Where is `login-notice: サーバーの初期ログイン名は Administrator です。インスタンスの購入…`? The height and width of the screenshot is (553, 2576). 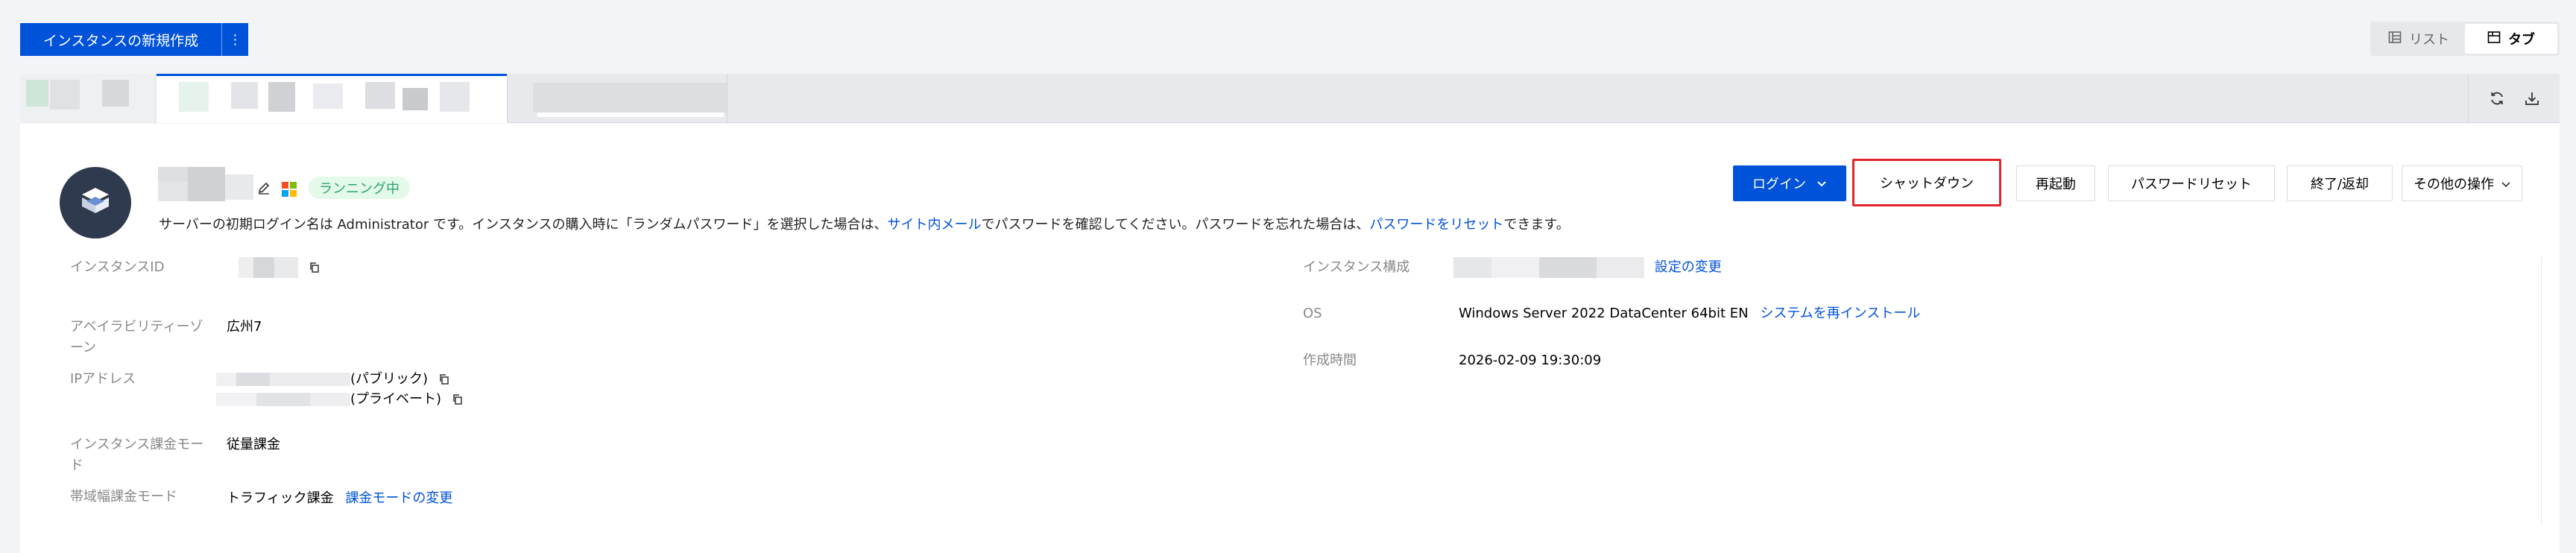 login-notice: サーバーの初期ログイン名は Administrator です。インスタンスの購入… is located at coordinates (864, 223).